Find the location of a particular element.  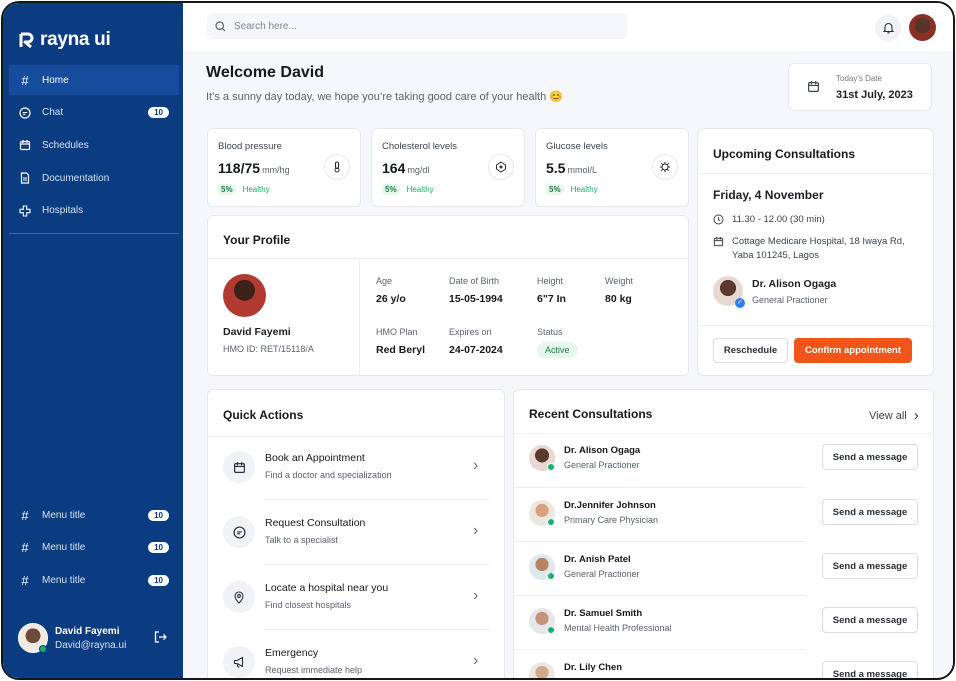

reschedule-button: Reschedule is located at coordinates (750, 350).